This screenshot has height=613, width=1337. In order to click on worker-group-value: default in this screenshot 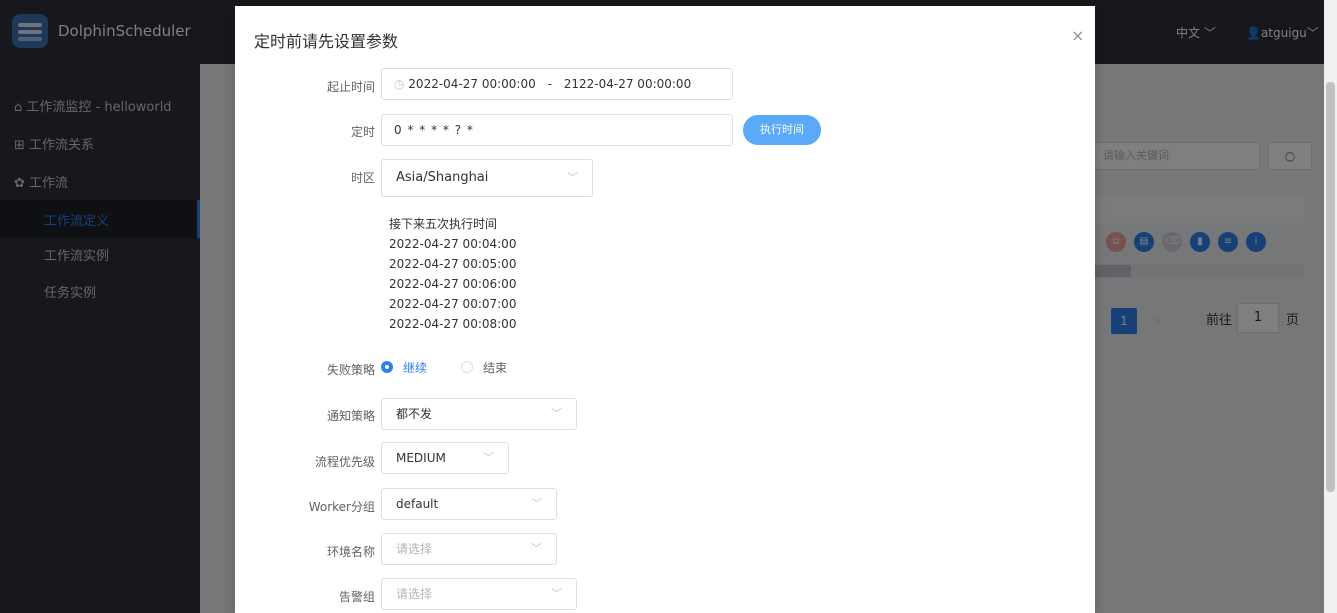, I will do `click(417, 504)`.